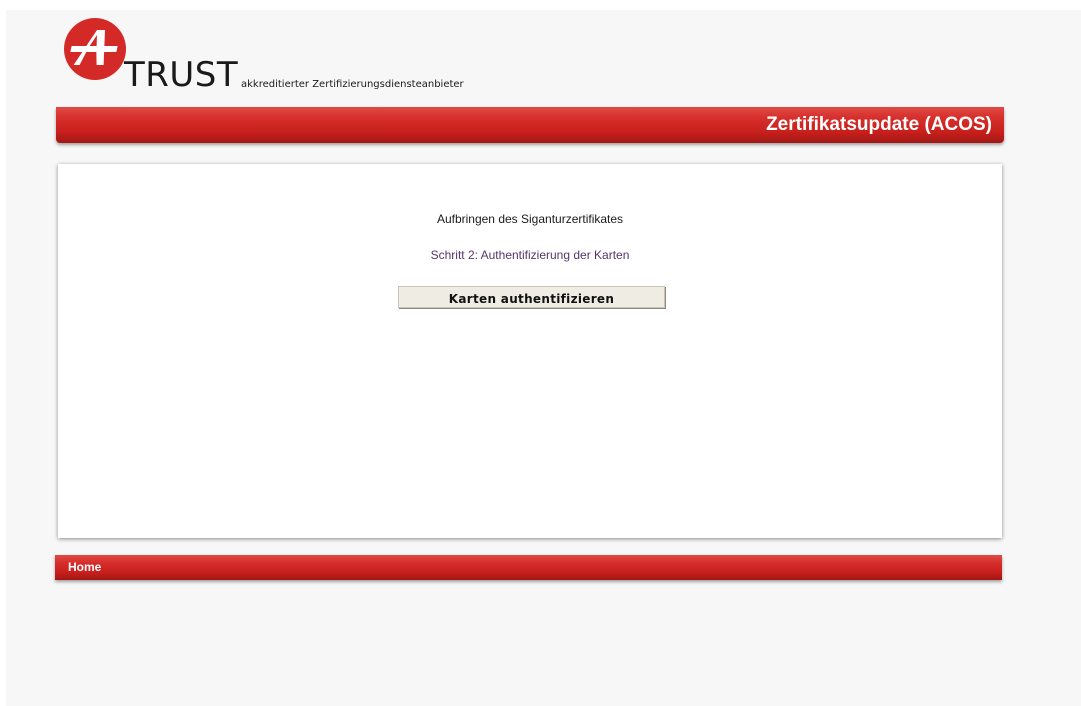 The image size is (1081, 706). What do you see at coordinates (531, 297) in the screenshot?
I see `authenticate-cards-button: Karten authentifizieren` at bounding box center [531, 297].